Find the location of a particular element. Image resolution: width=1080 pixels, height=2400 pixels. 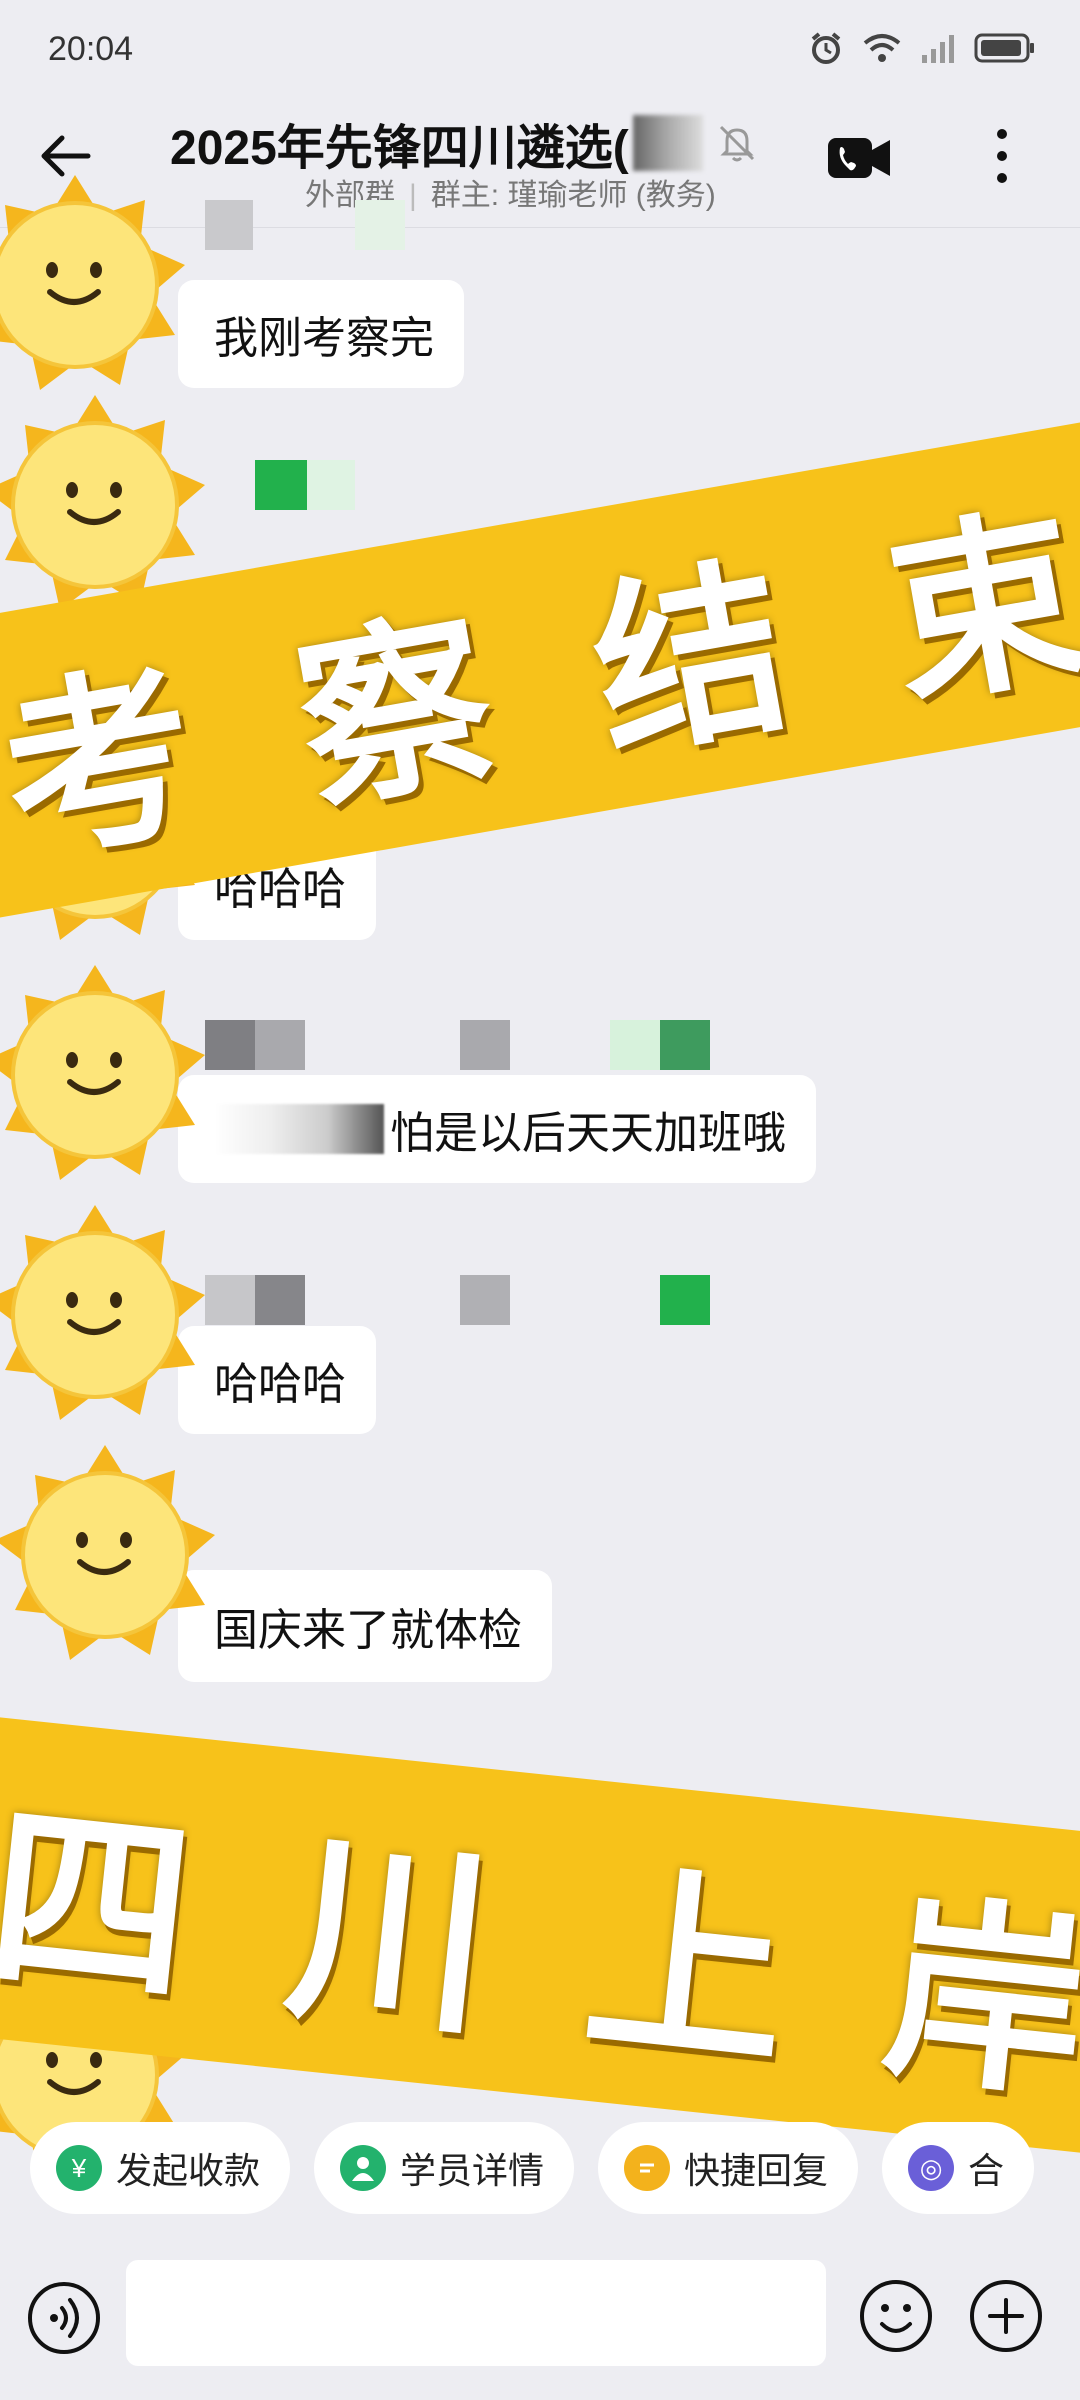

banner-char: 四 is located at coordinates (101, 1905).